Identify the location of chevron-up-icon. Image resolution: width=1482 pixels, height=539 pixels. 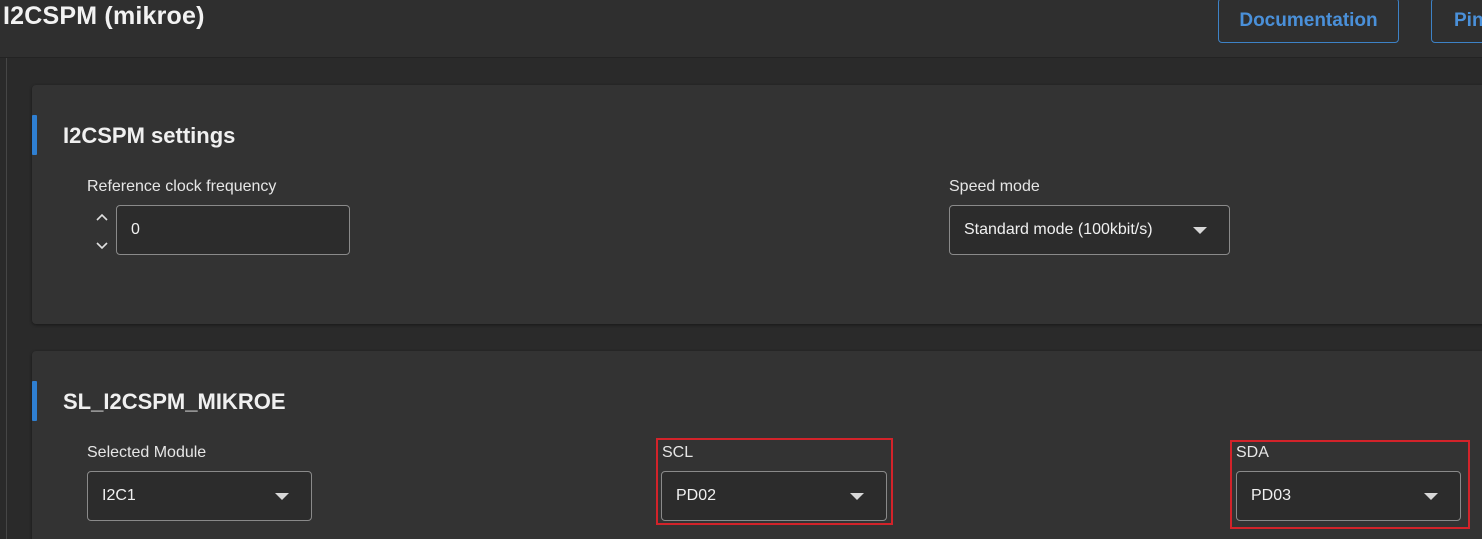
(102, 217).